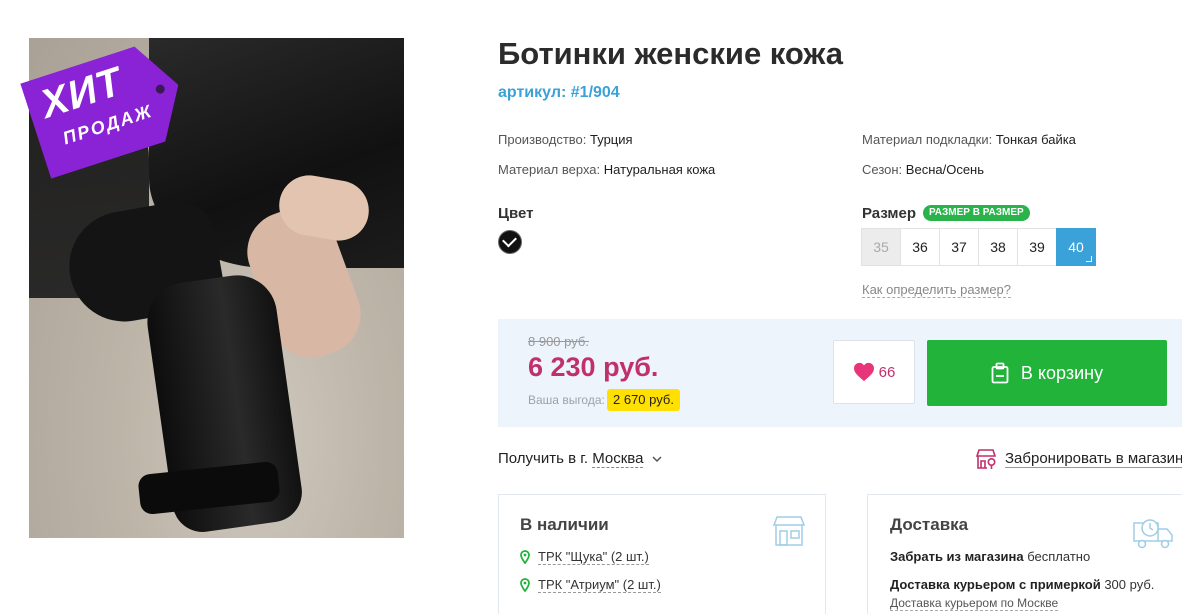 This screenshot has height=614, width=1182. I want to click on size-option-39: 39, so click(1037, 247).